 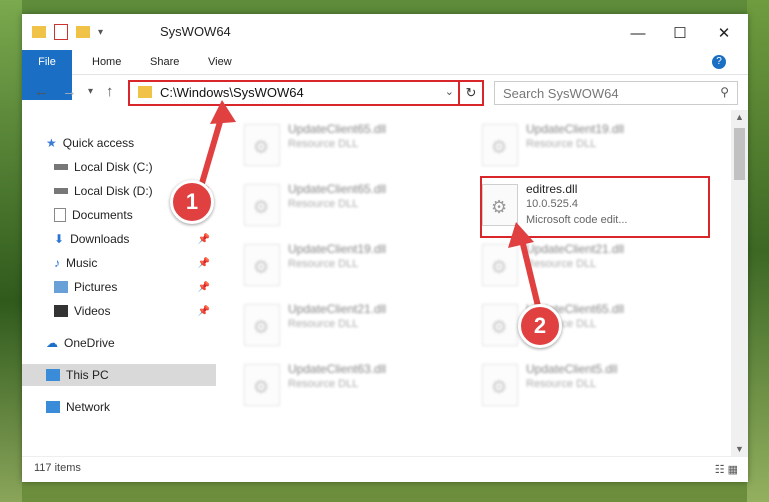 What do you see at coordinates (521, 235) in the screenshot?
I see `arrow-2-head` at bounding box center [521, 235].